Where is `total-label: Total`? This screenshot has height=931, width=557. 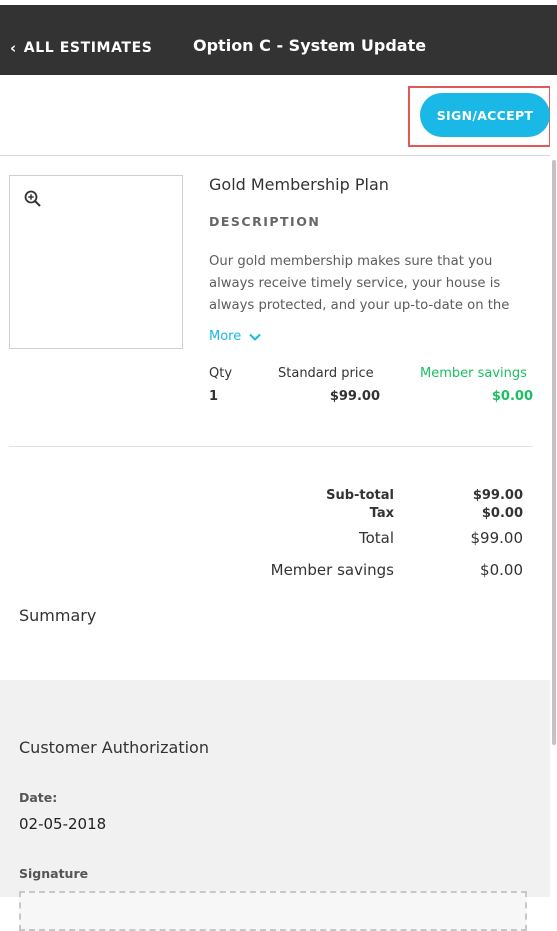 total-label: Total is located at coordinates (376, 538).